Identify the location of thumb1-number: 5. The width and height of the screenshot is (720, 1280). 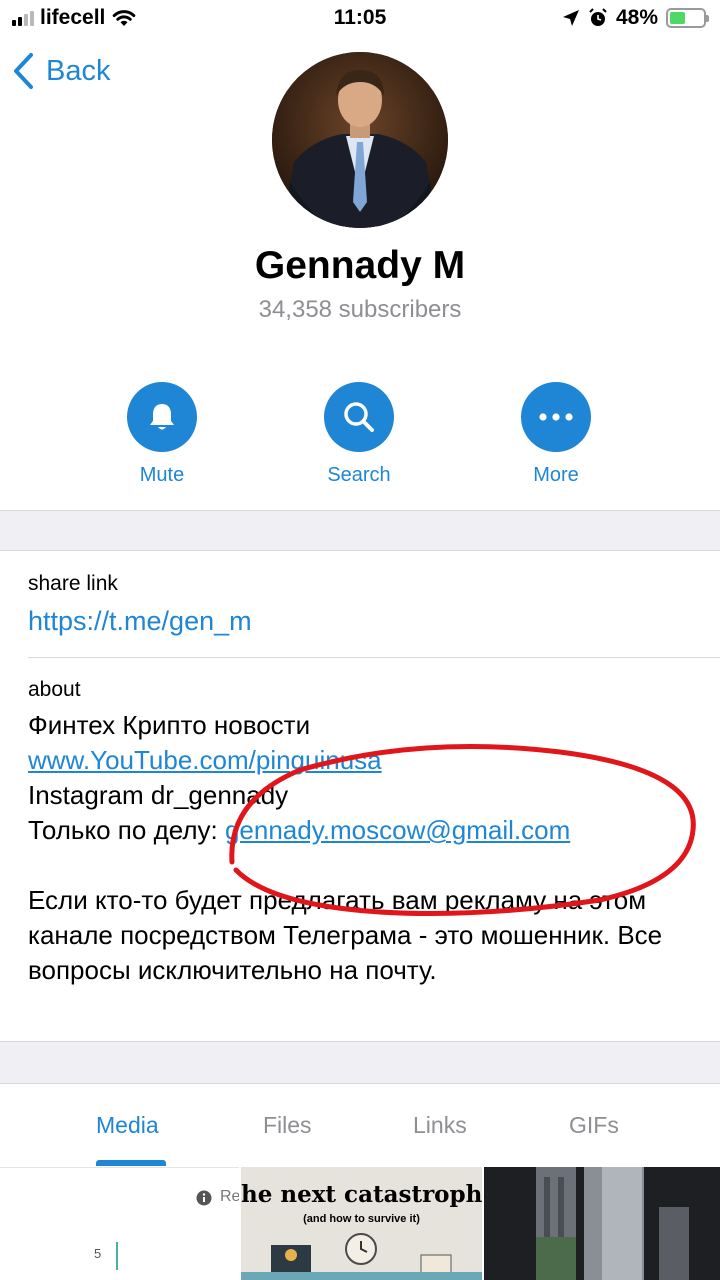
(98, 1253).